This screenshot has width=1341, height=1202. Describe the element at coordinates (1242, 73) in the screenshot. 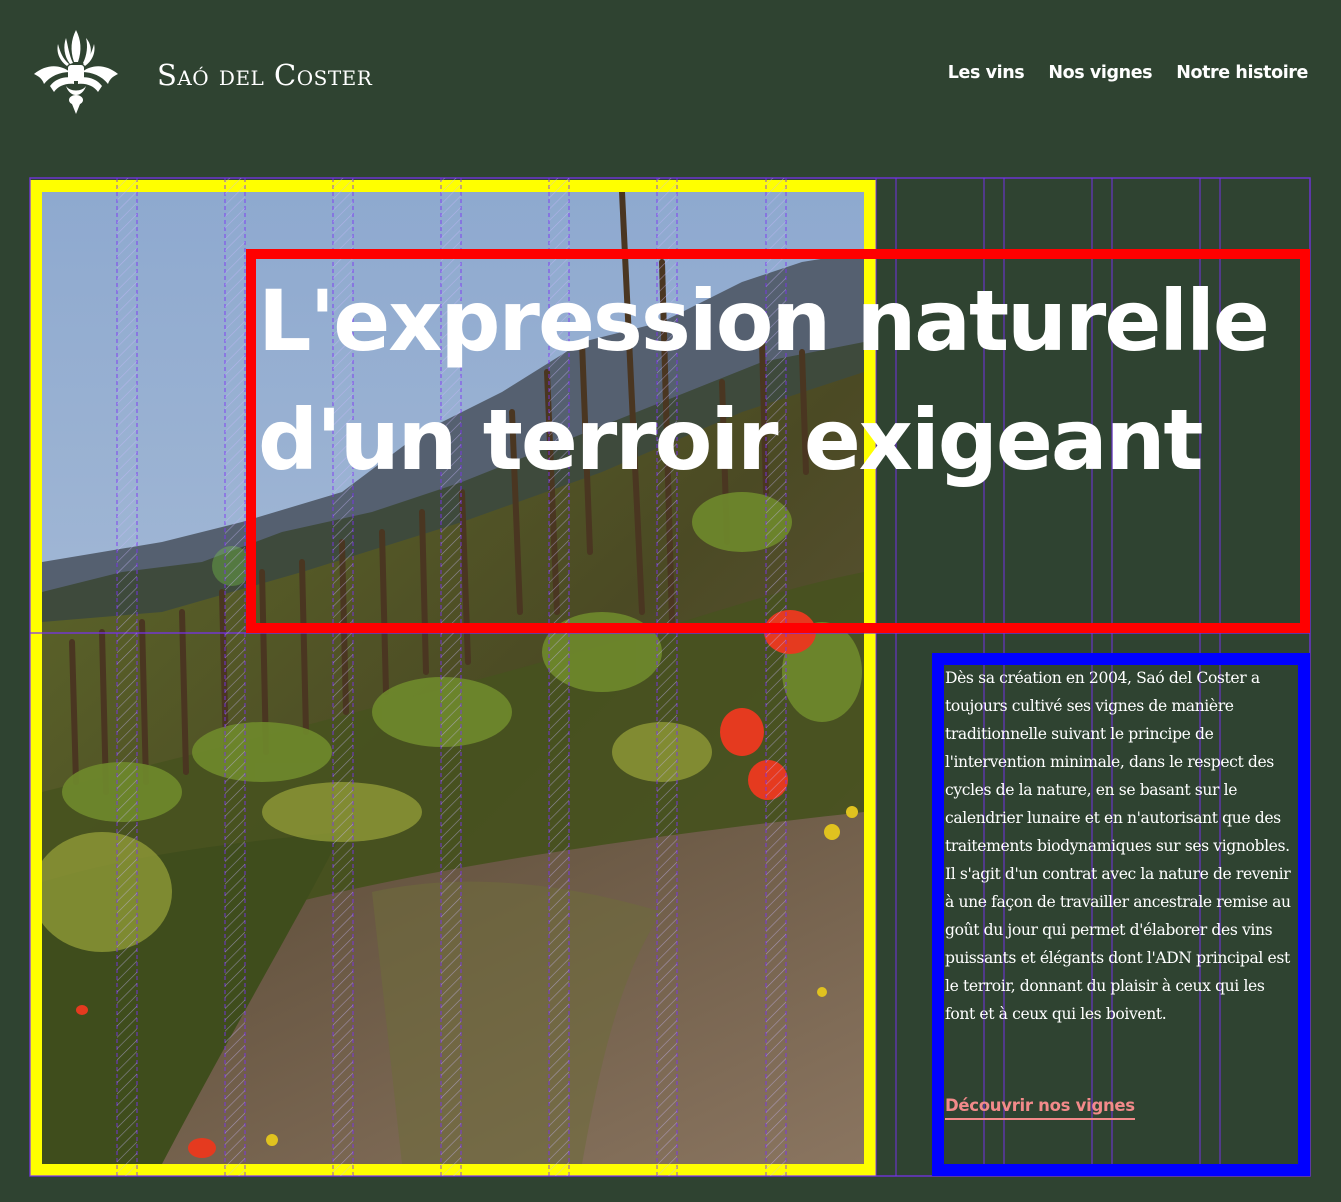

I see `nav-item-notre-histoire: Notre histoire` at that location.